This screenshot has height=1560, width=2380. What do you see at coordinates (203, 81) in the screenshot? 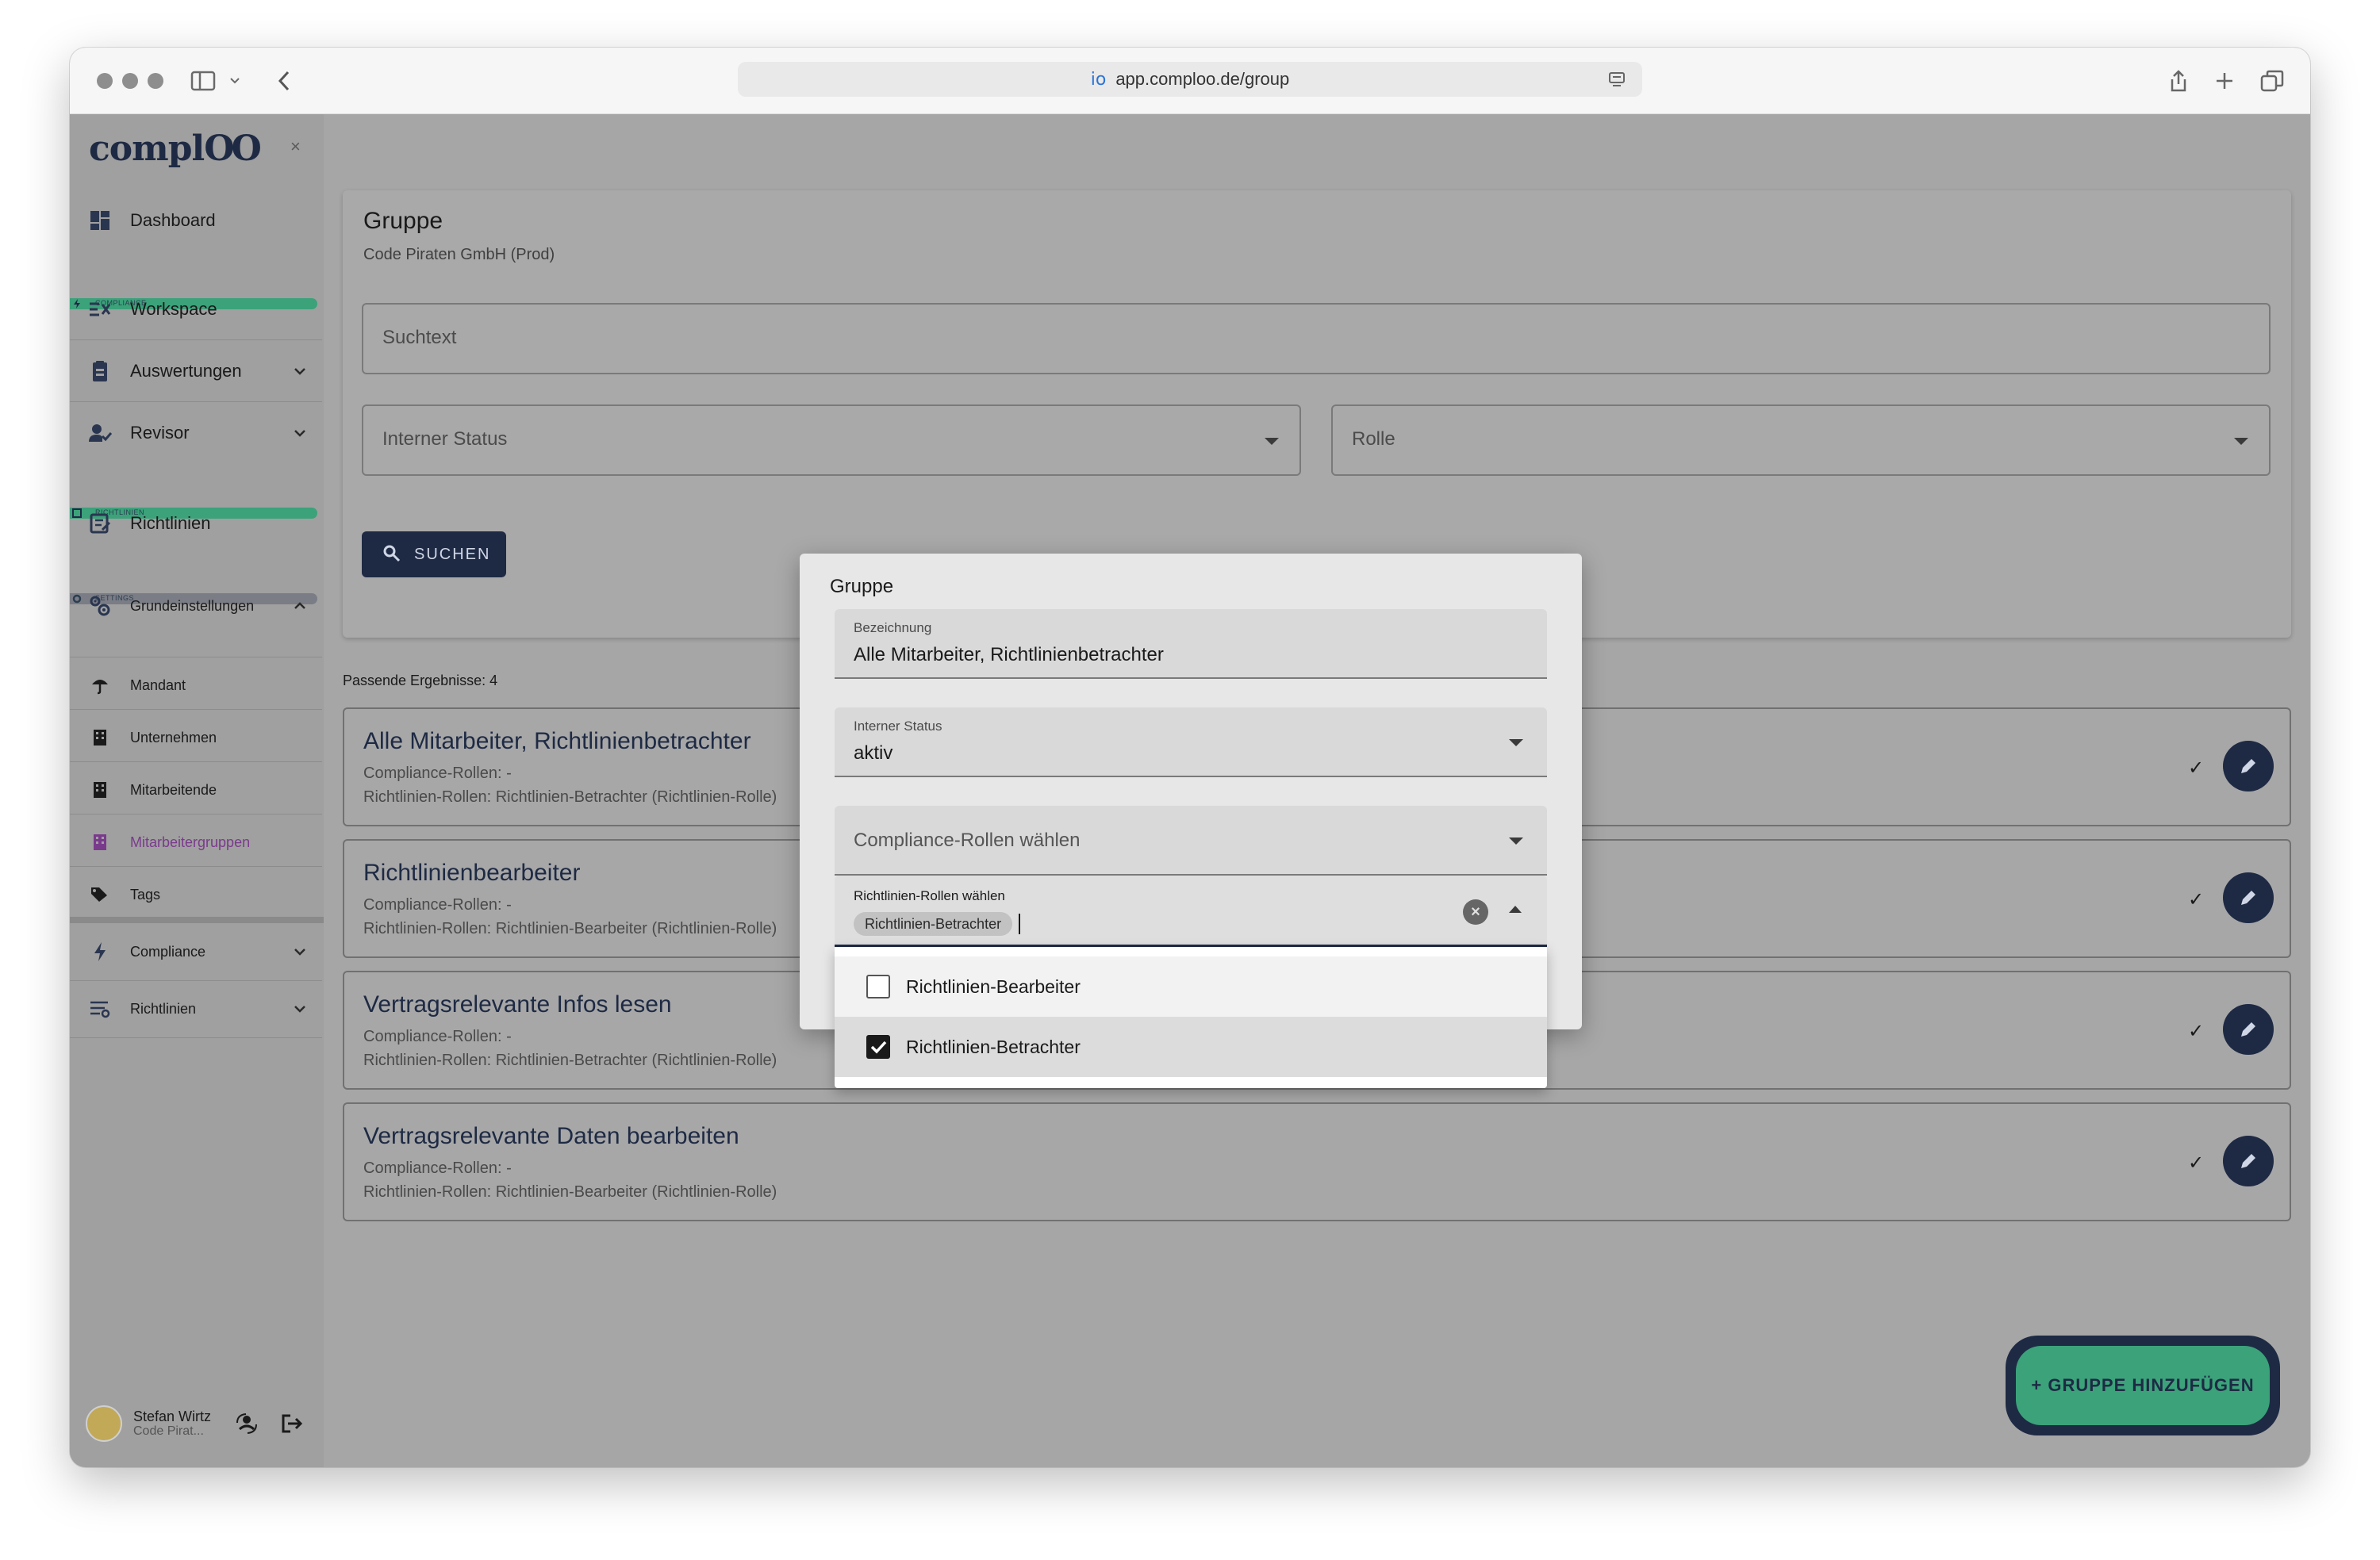
I see `sidebar-toggle-icon` at bounding box center [203, 81].